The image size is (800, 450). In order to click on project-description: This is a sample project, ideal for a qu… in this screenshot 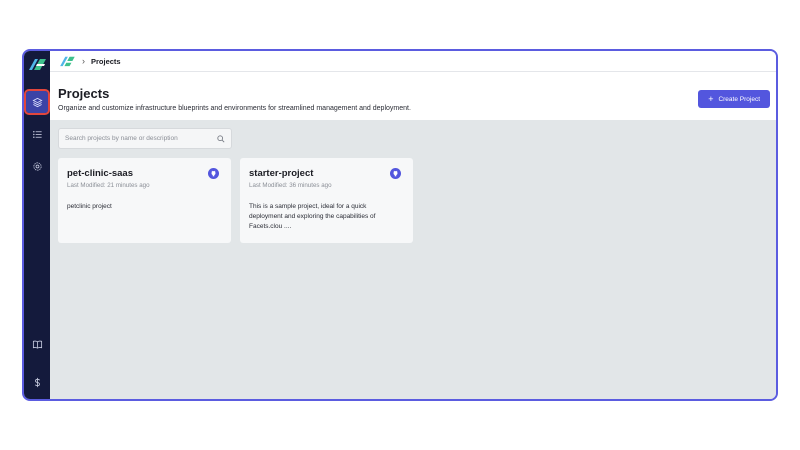, I will do `click(312, 216)`.